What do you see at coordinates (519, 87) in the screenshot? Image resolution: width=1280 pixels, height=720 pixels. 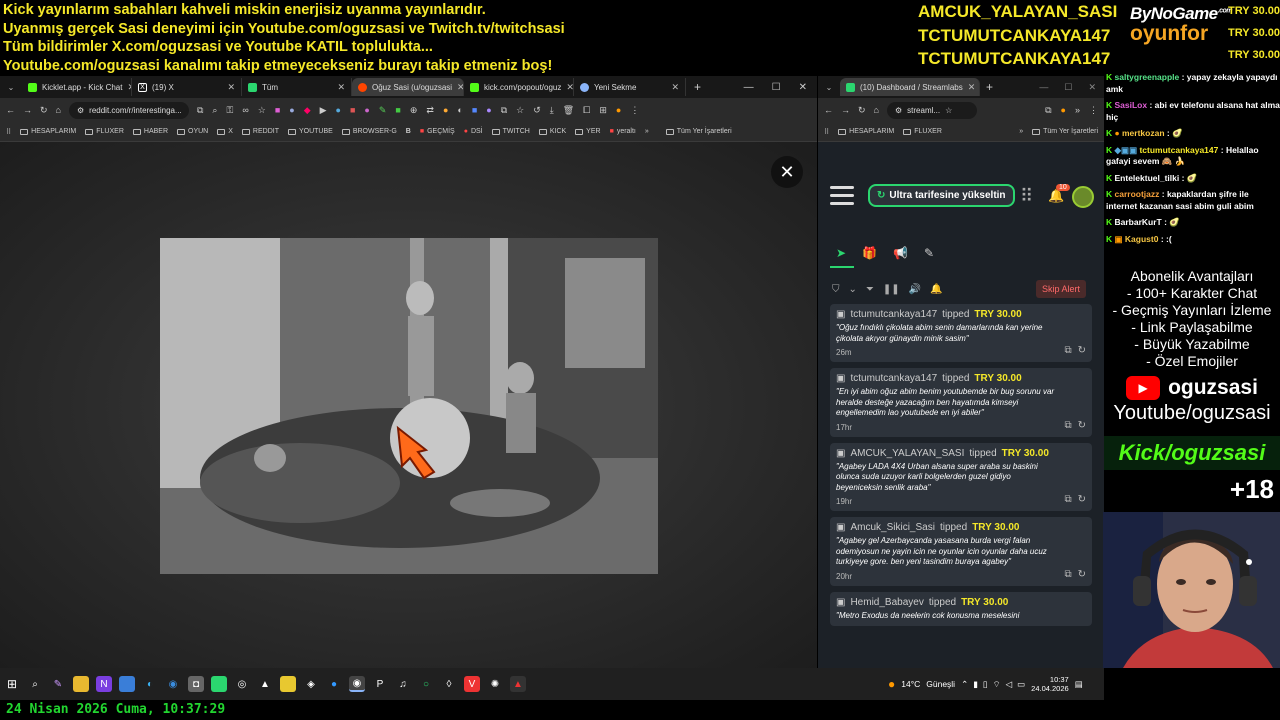 I see `browser-tab: kick.com/popout/oguz ✕` at bounding box center [519, 87].